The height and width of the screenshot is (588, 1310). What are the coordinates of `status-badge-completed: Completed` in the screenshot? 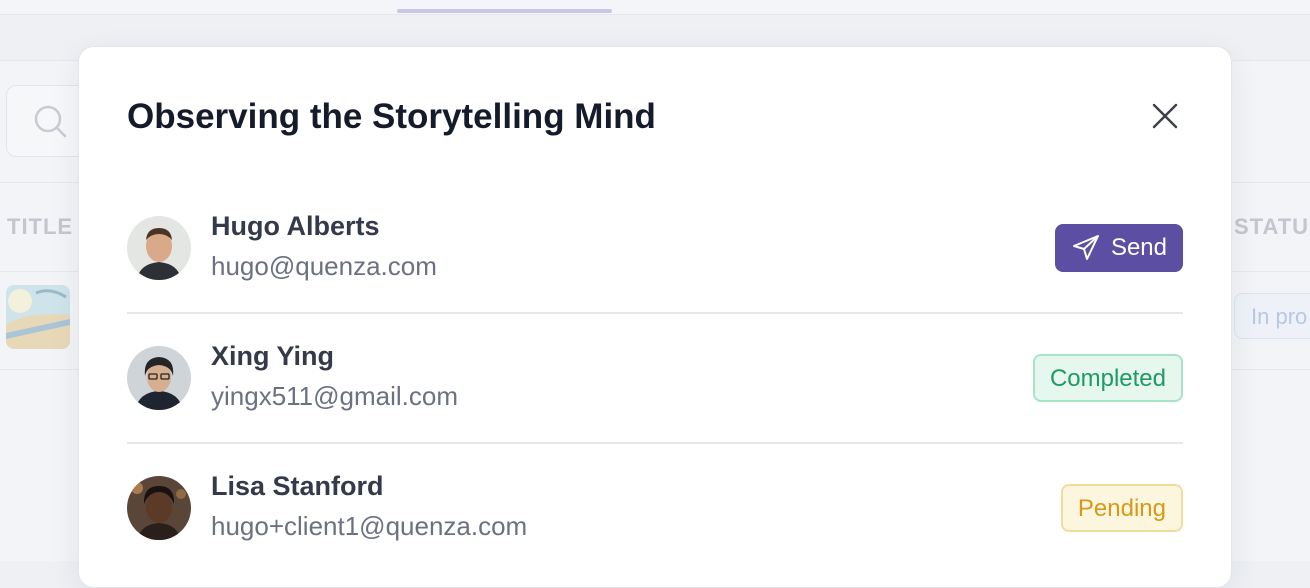 It's located at (1107, 378).